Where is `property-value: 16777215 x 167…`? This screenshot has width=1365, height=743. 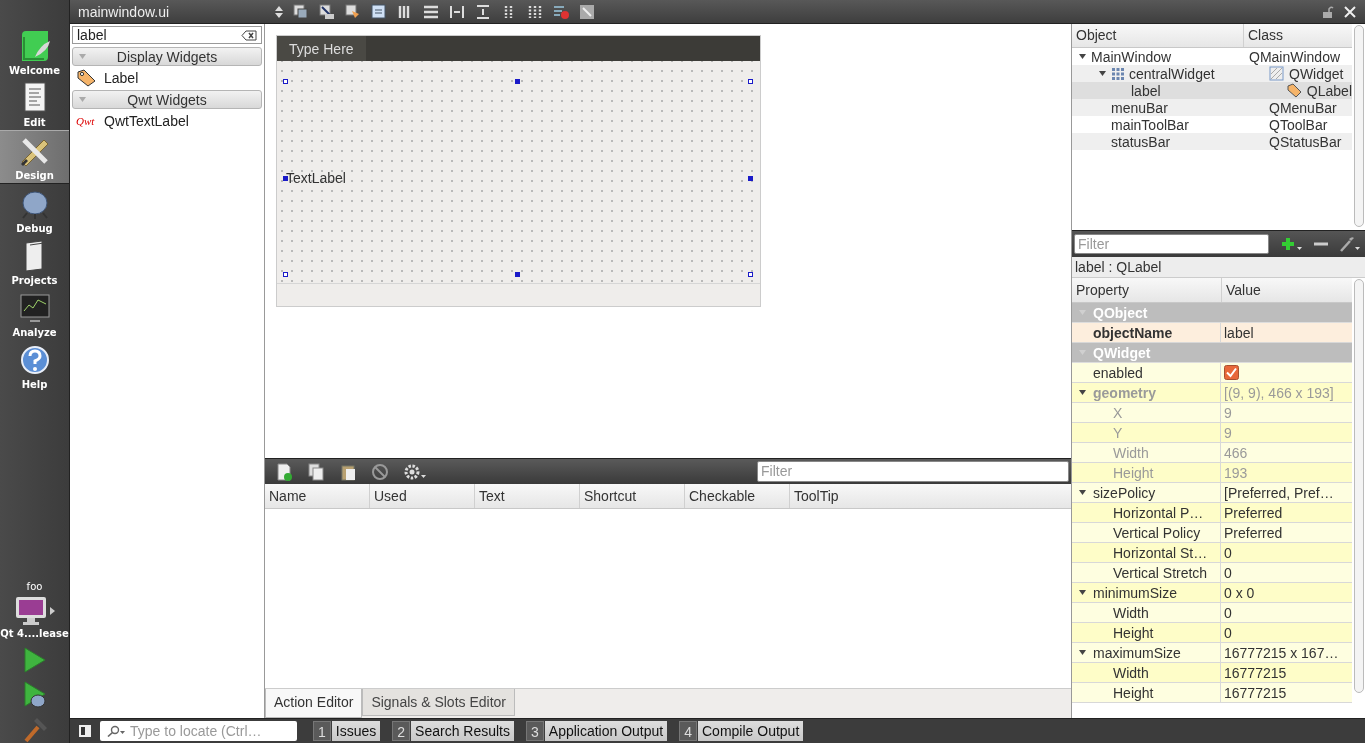
property-value: 16777215 x 167… is located at coordinates (1281, 652).